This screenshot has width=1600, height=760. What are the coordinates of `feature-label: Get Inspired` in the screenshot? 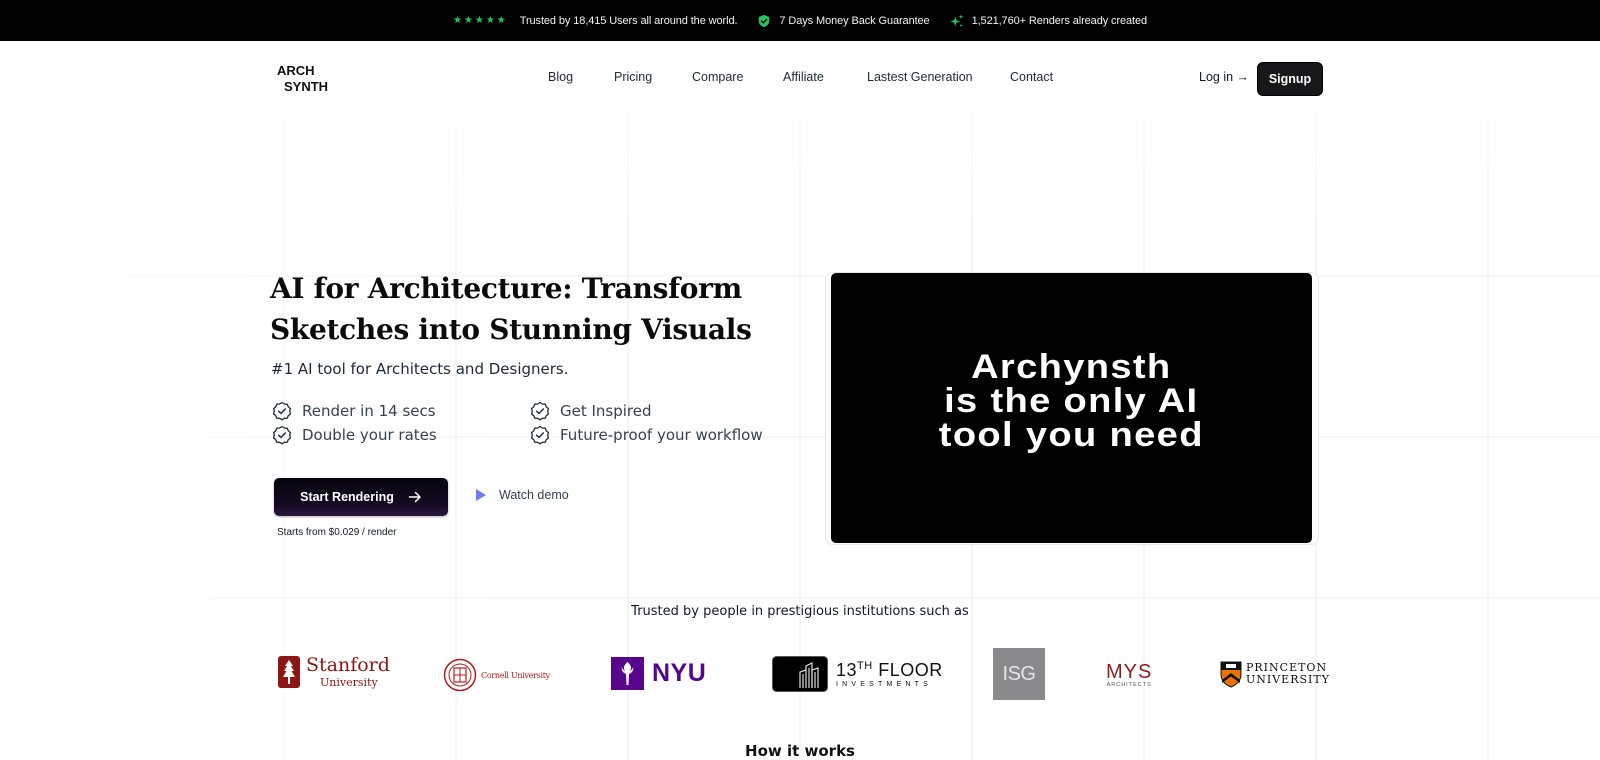 It's located at (606, 411).